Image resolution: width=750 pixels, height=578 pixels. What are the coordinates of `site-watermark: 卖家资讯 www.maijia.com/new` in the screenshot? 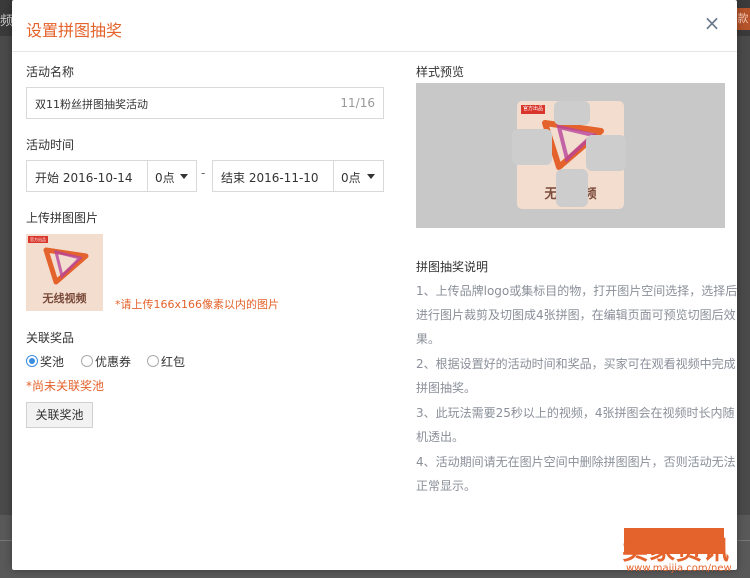 It's located at (686, 553).